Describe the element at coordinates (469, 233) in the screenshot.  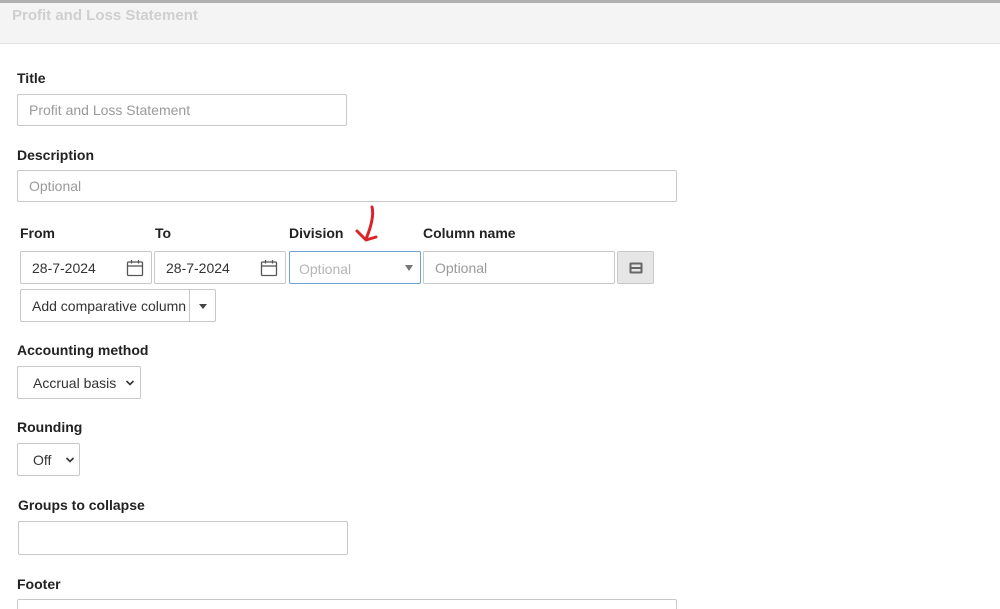
I see `column-name-label: Column name` at that location.